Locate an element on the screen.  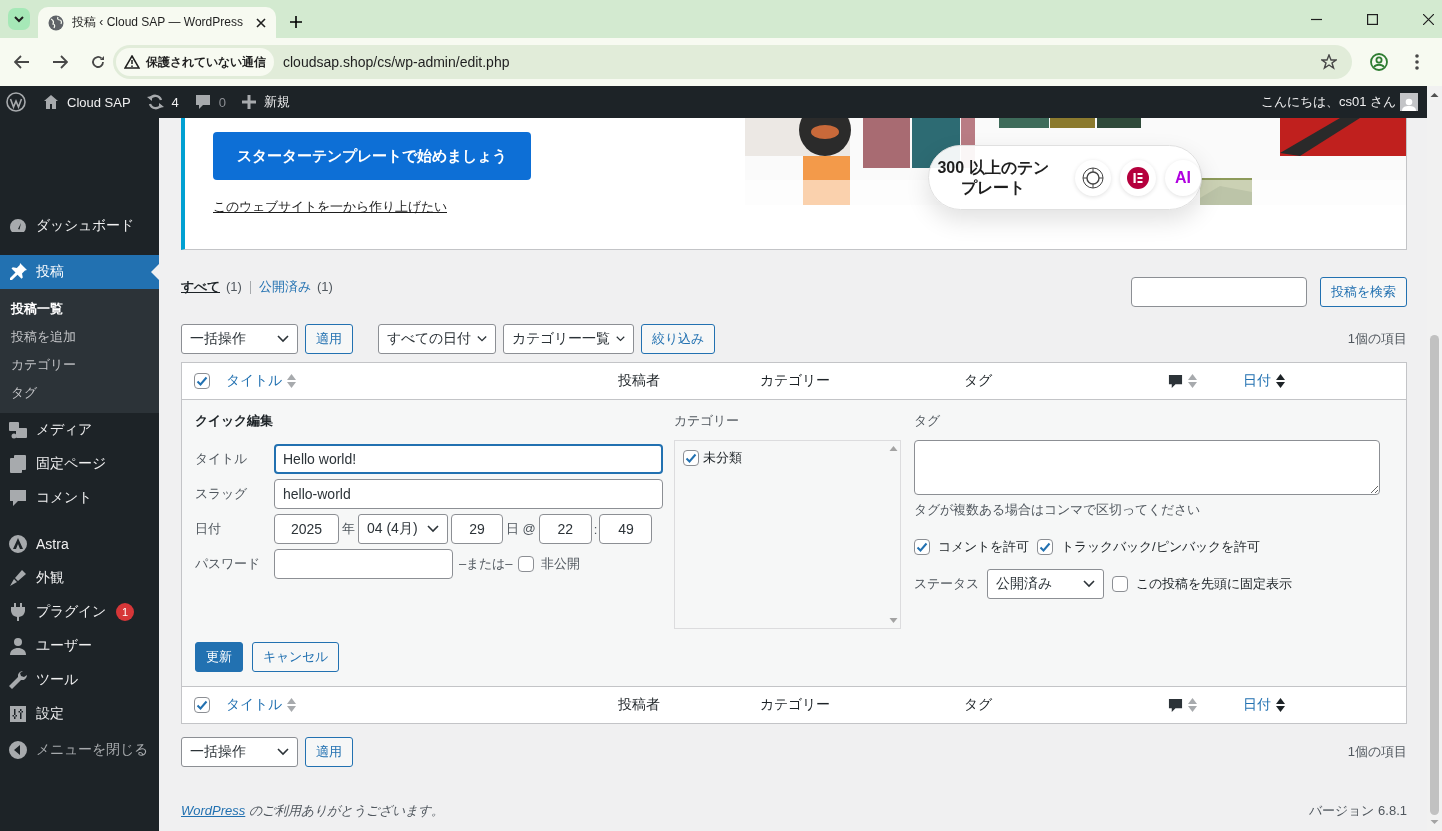
templates-count: 300 以上のテンプレート is located at coordinates (993, 177).